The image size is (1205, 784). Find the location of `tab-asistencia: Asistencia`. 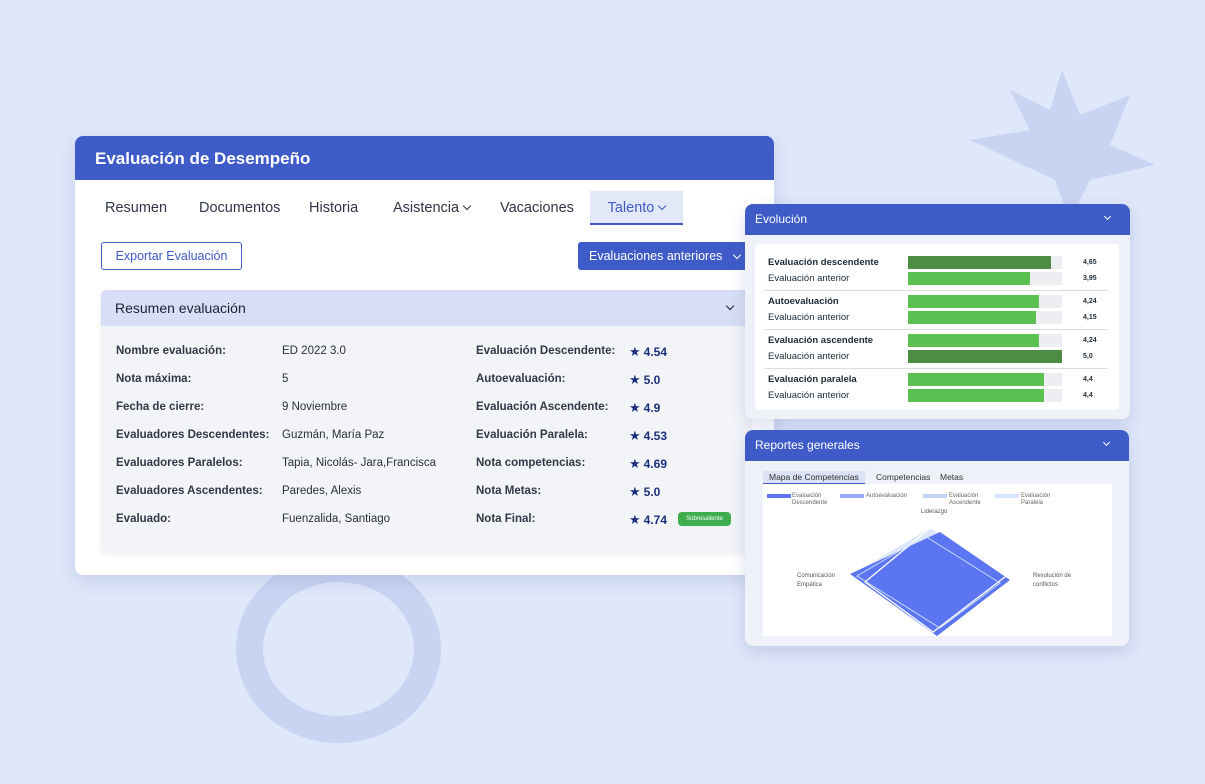

tab-asistencia: Asistencia is located at coordinates (432, 208).